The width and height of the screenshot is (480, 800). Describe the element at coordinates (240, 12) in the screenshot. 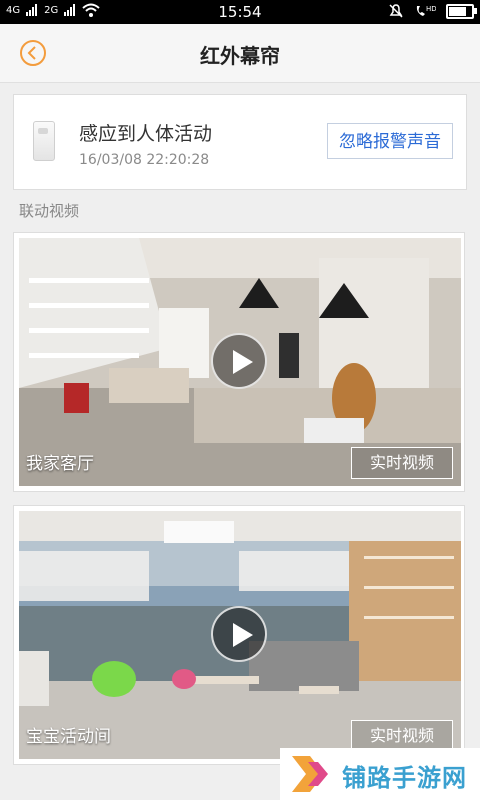

I see `status-bar: 4G 2G 15:54 HD` at that location.